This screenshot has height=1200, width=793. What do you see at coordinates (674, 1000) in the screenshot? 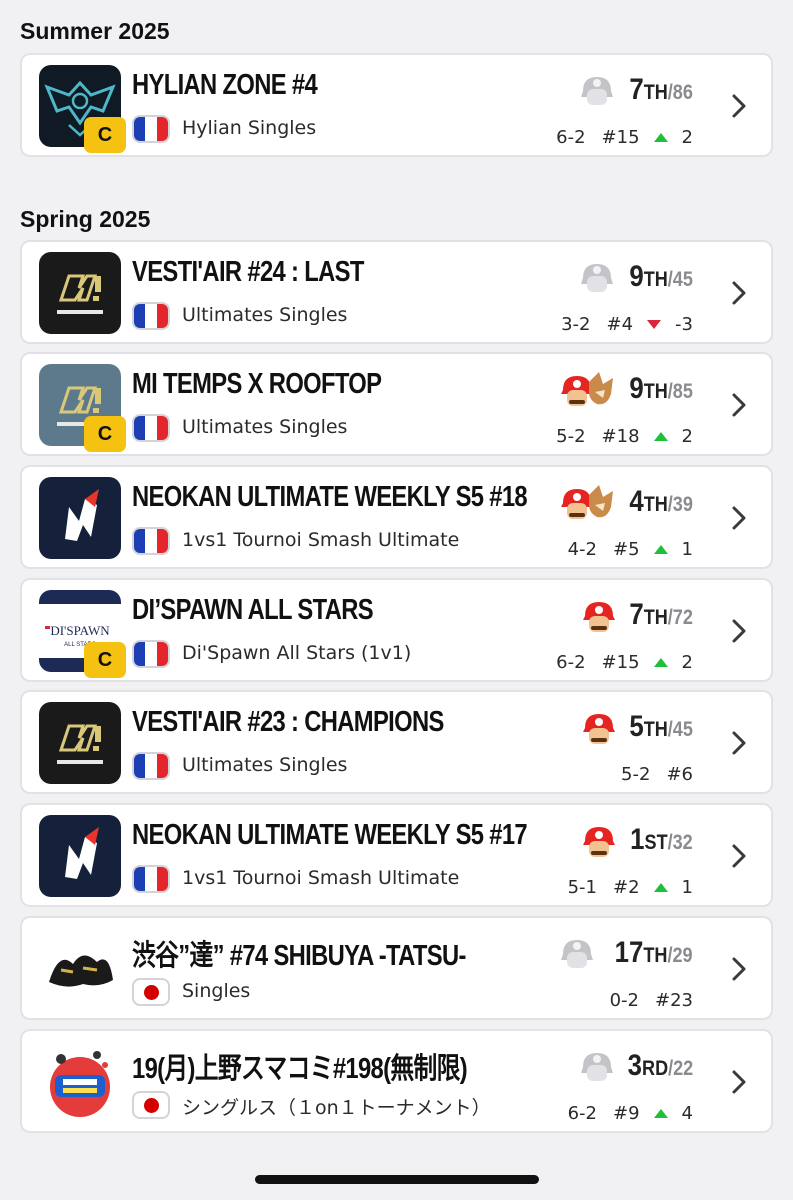
I see `seed: #23` at bounding box center [674, 1000].